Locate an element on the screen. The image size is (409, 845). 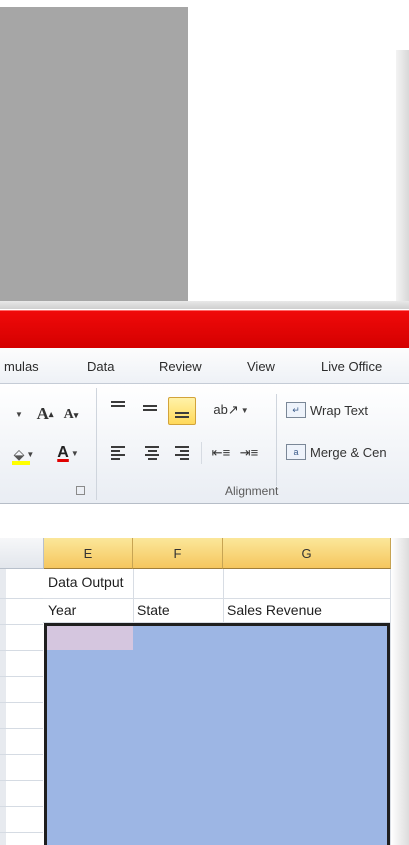
orientation-button: ab↗ ▼ is located at coordinates (231, 410).